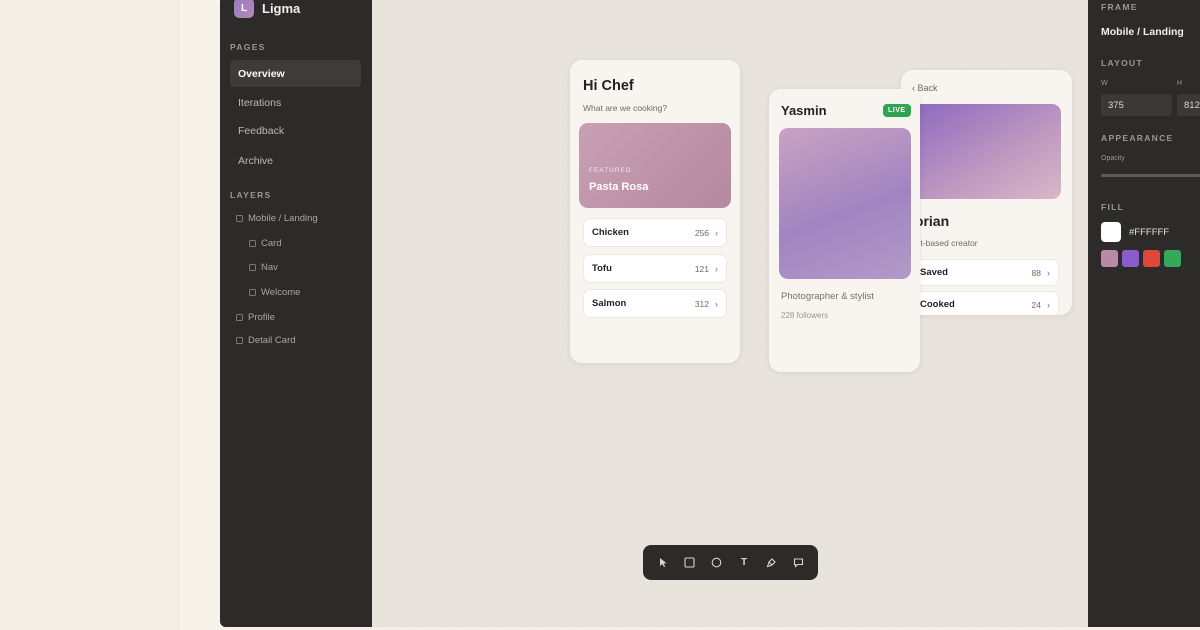 The width and height of the screenshot is (1200, 630). I want to click on detail-image, so click(986, 151).